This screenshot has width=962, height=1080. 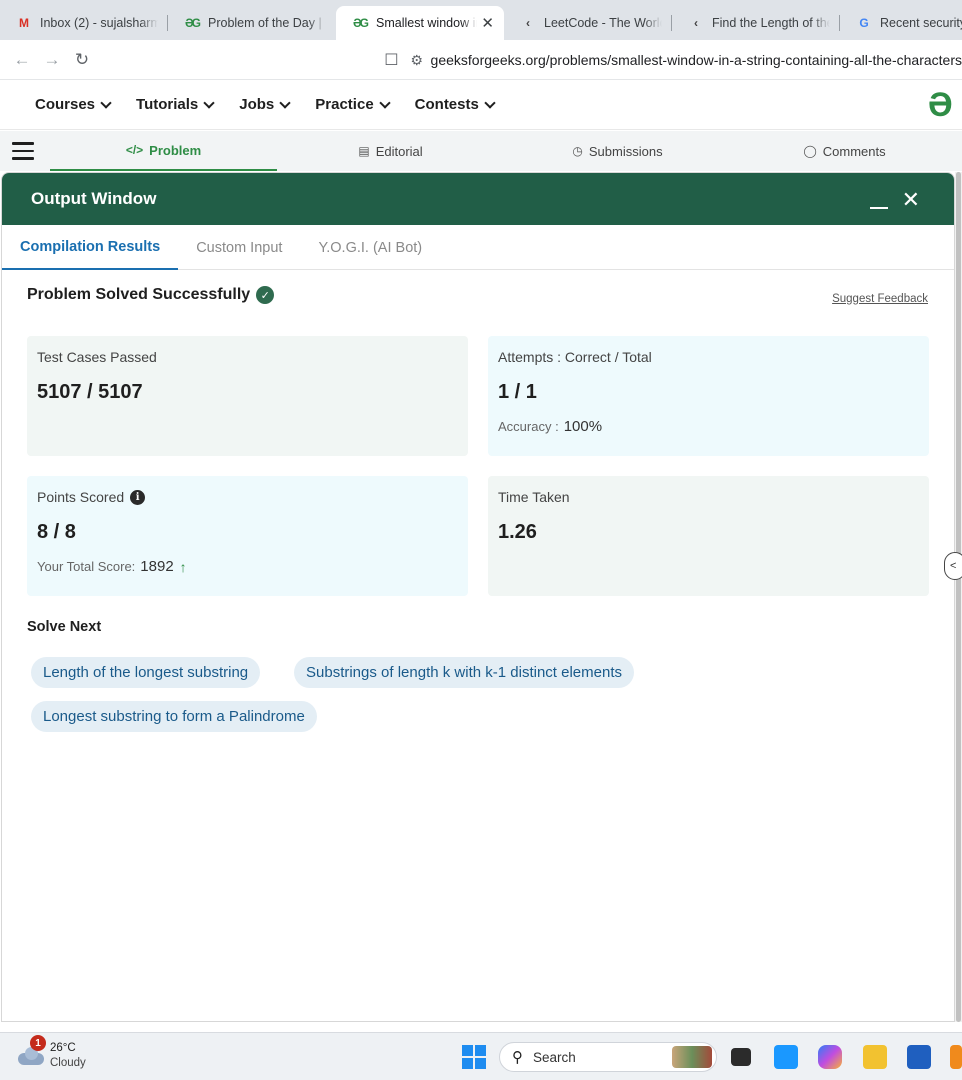 What do you see at coordinates (25, 151) in the screenshot?
I see `menu-icon` at bounding box center [25, 151].